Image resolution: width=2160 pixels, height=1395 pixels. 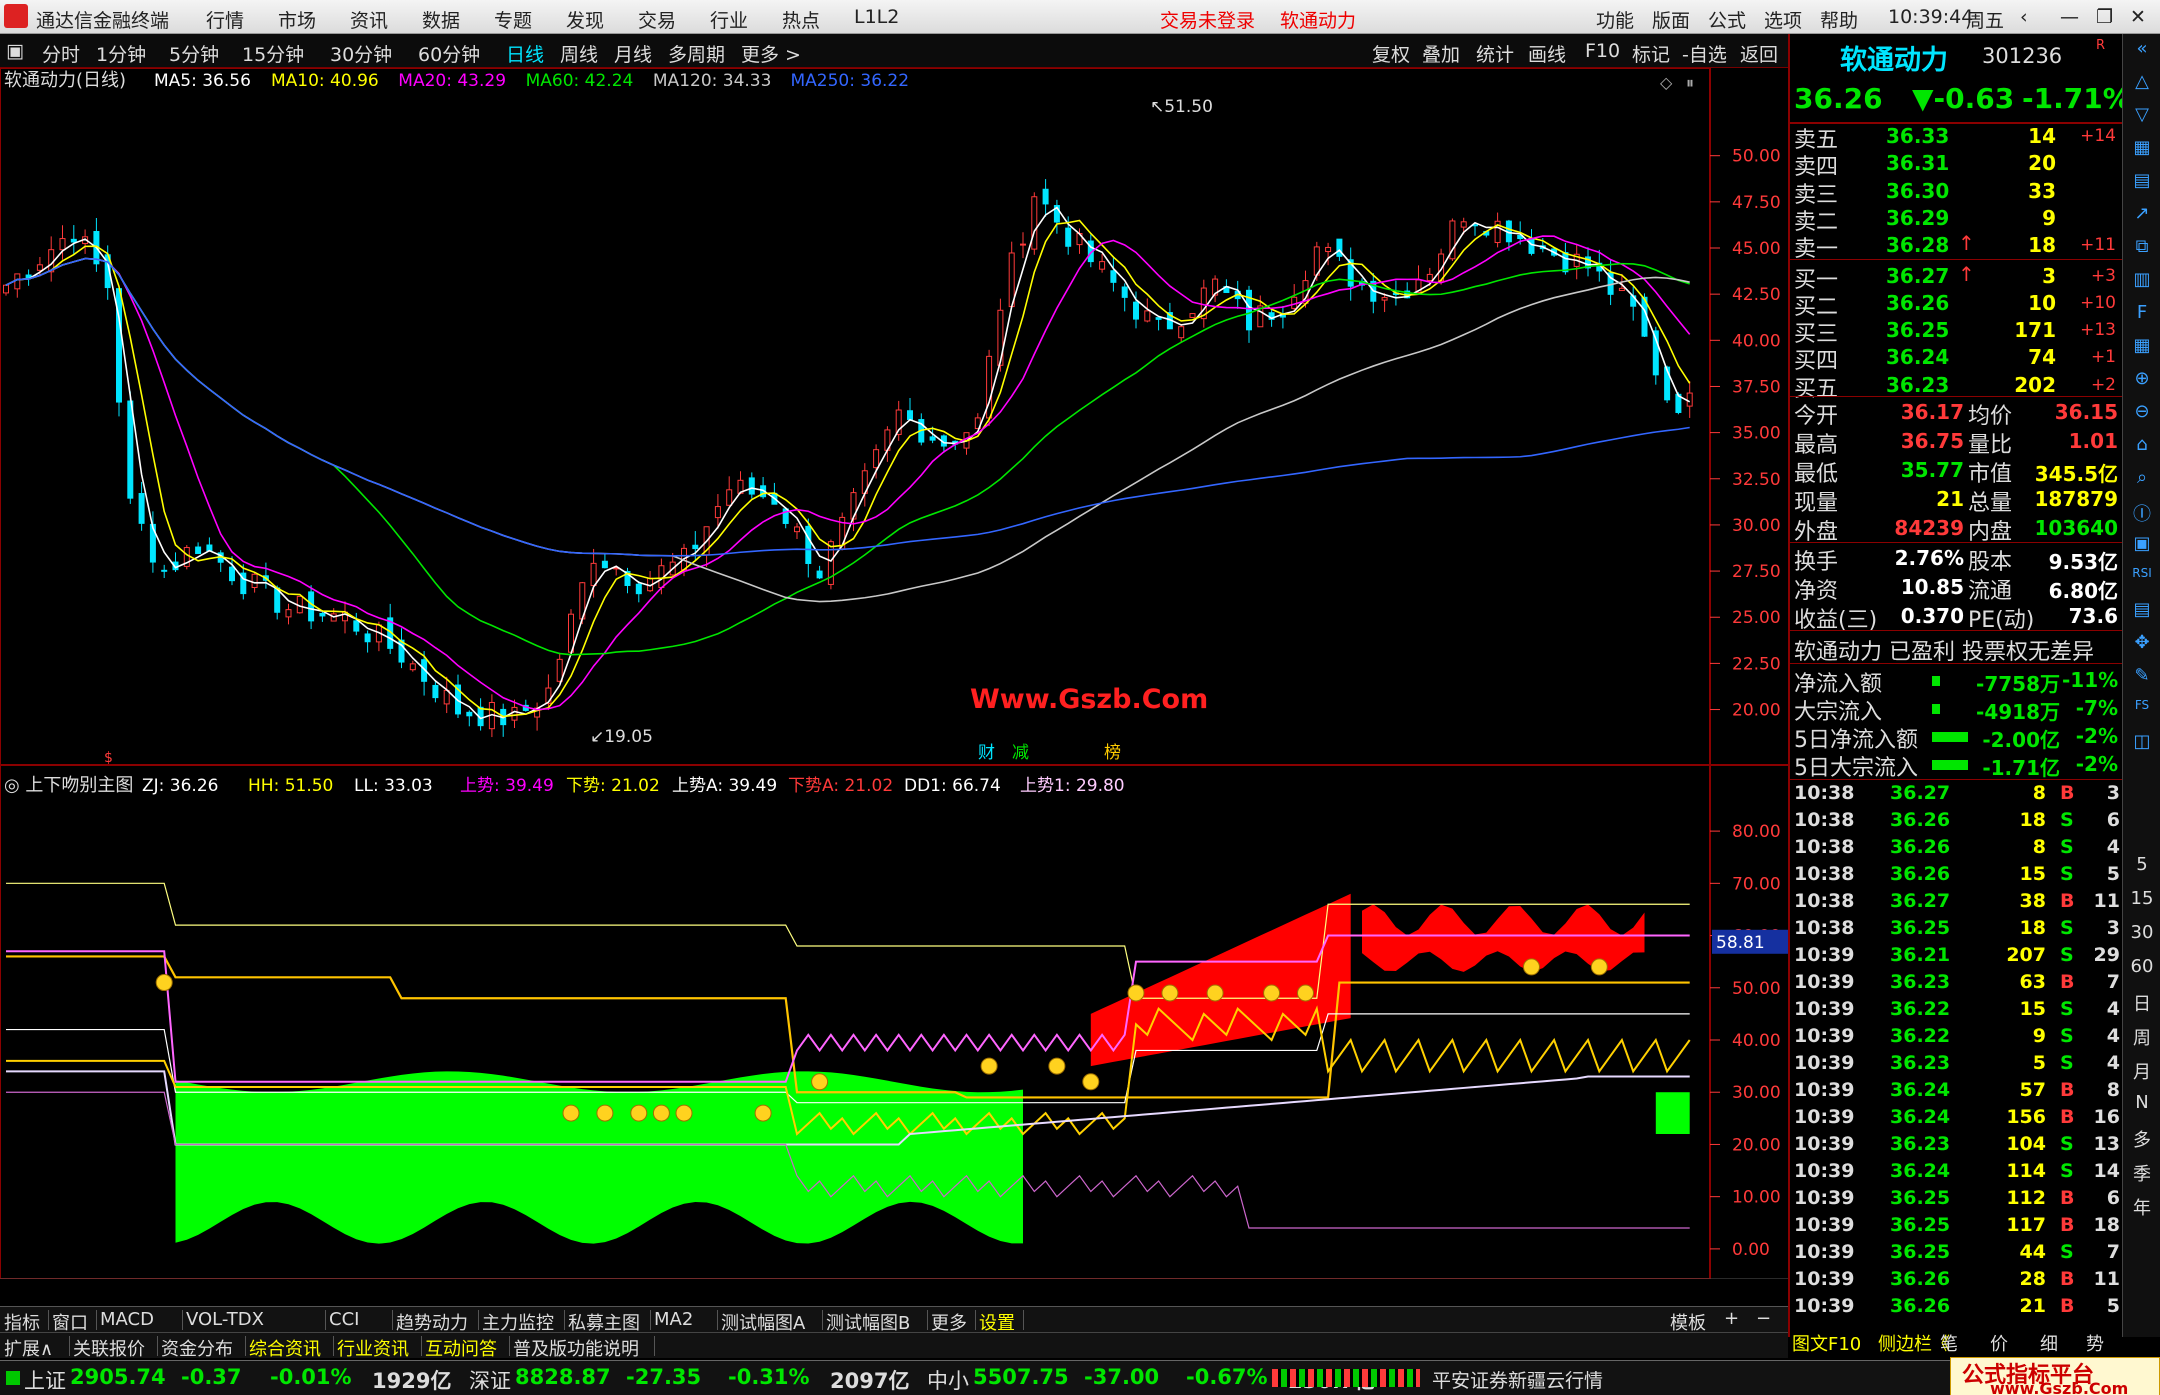 I want to click on fs-icon: FS, so click(x=2141, y=705).